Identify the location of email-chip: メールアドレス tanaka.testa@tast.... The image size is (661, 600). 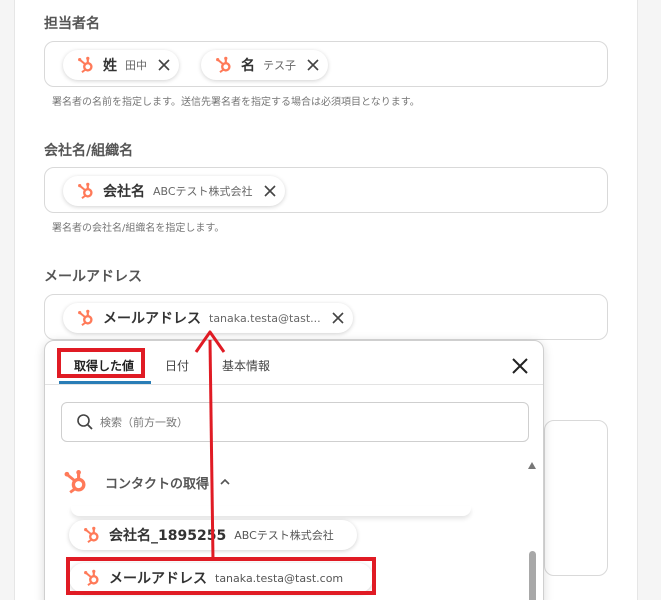
(208, 318).